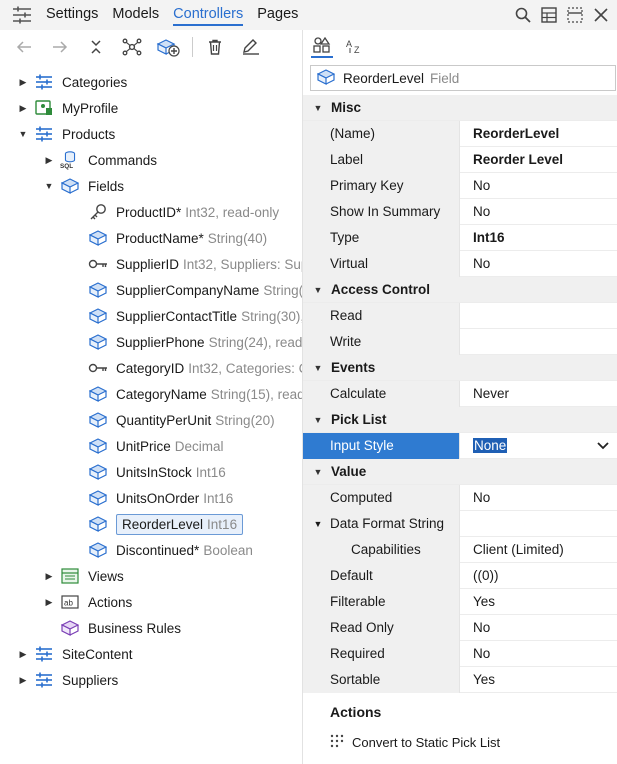 The image size is (617, 764). What do you see at coordinates (460, 341) in the screenshot?
I see `property-row: Write` at bounding box center [460, 341].